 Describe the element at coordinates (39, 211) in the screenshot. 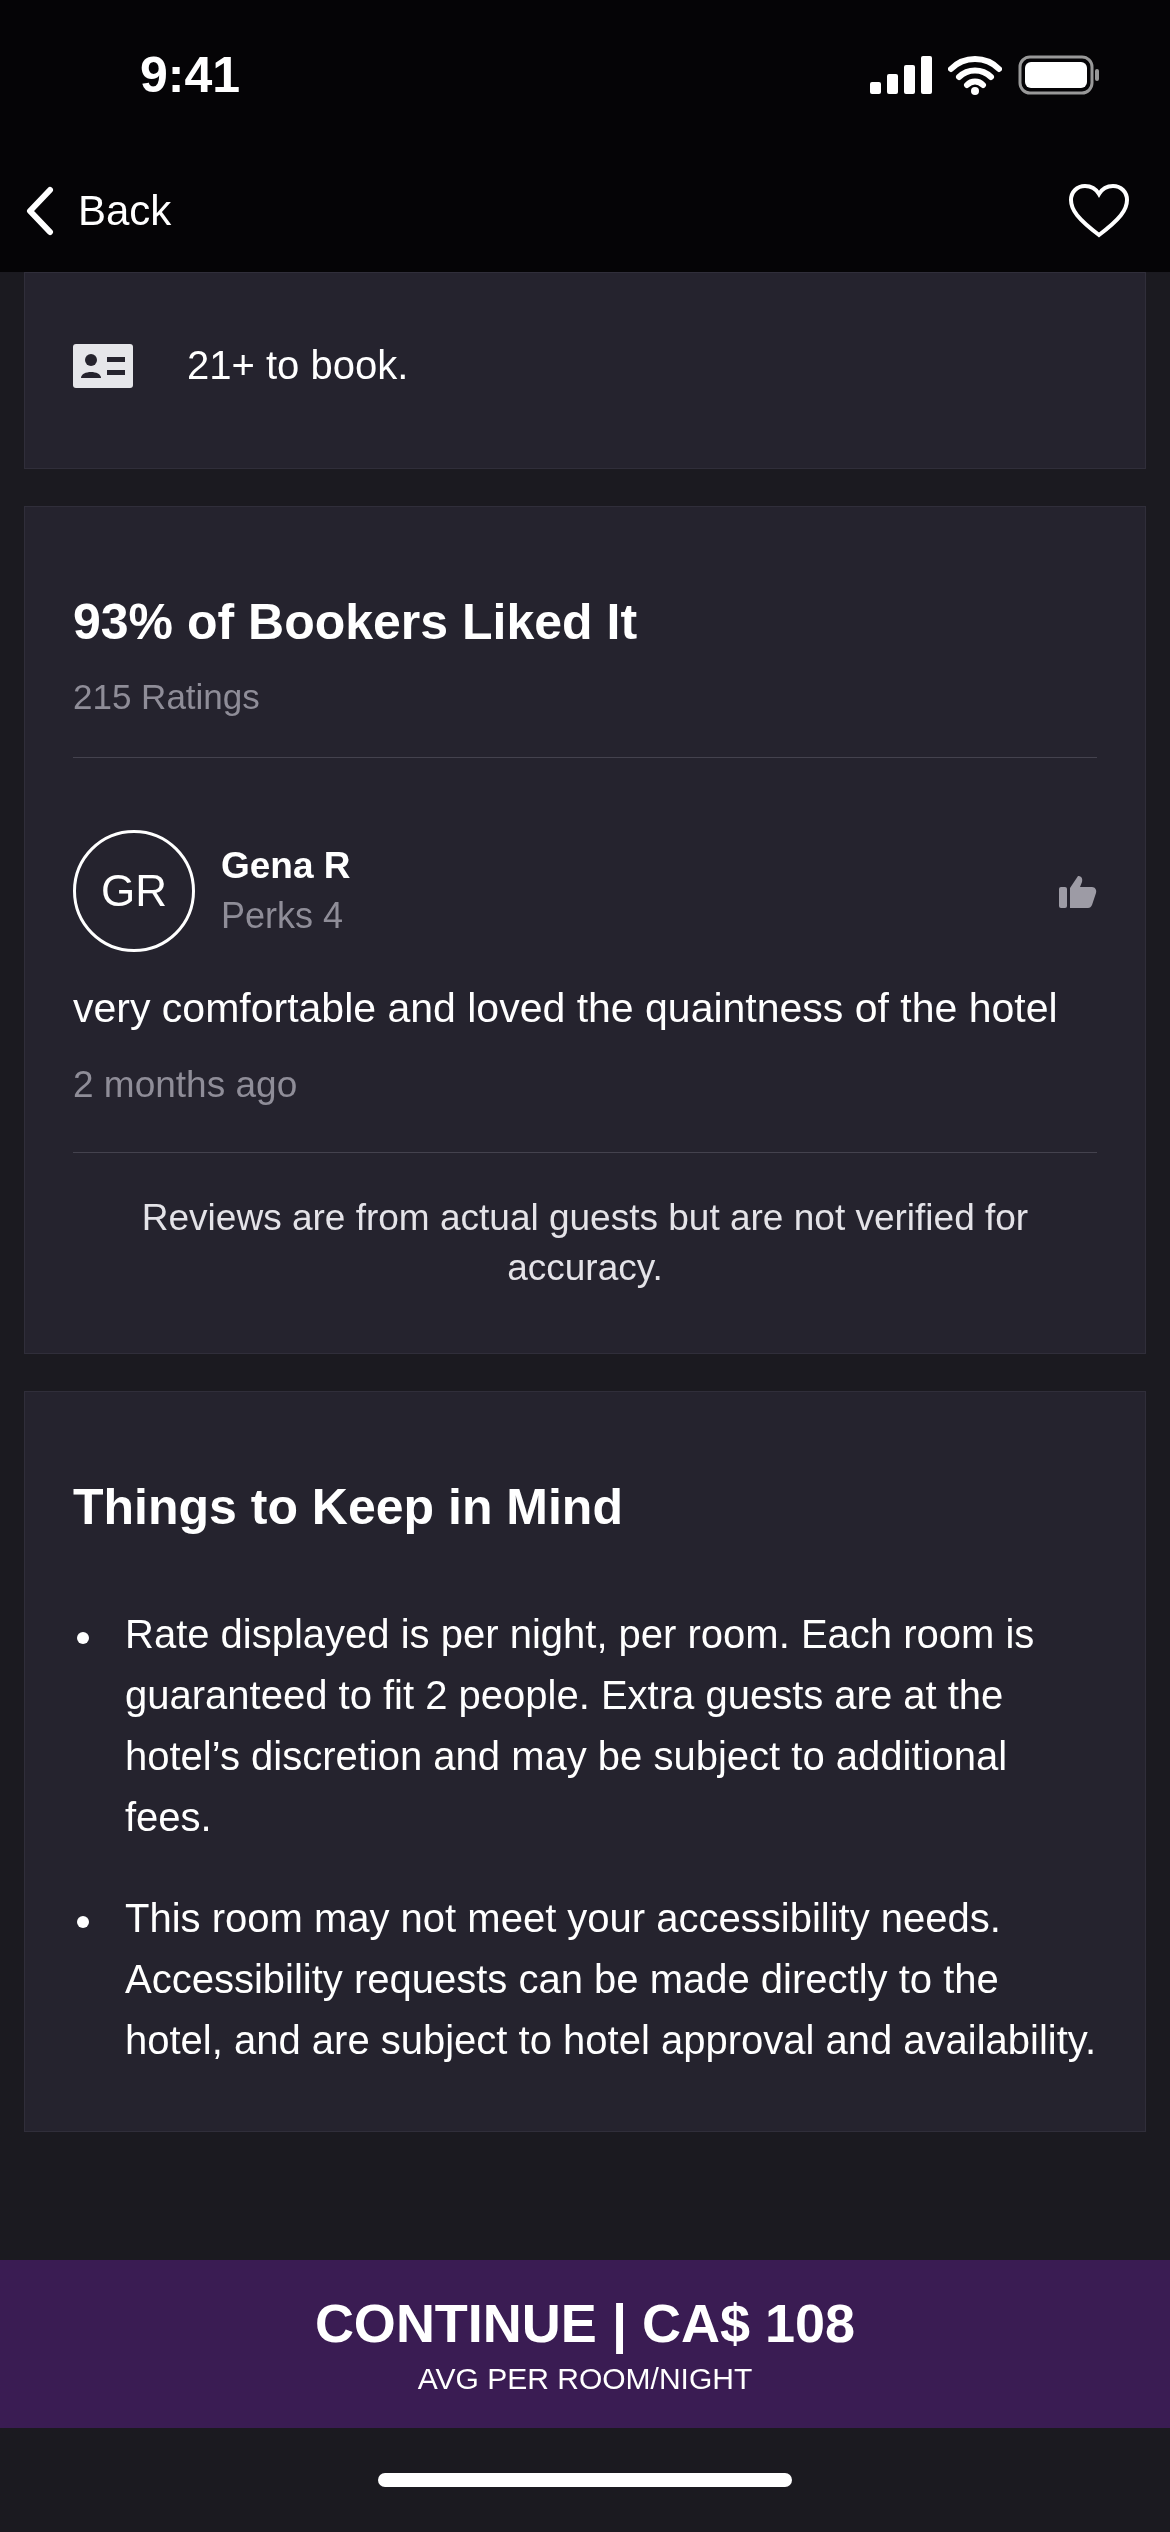

I see `chevron-left-icon` at that location.